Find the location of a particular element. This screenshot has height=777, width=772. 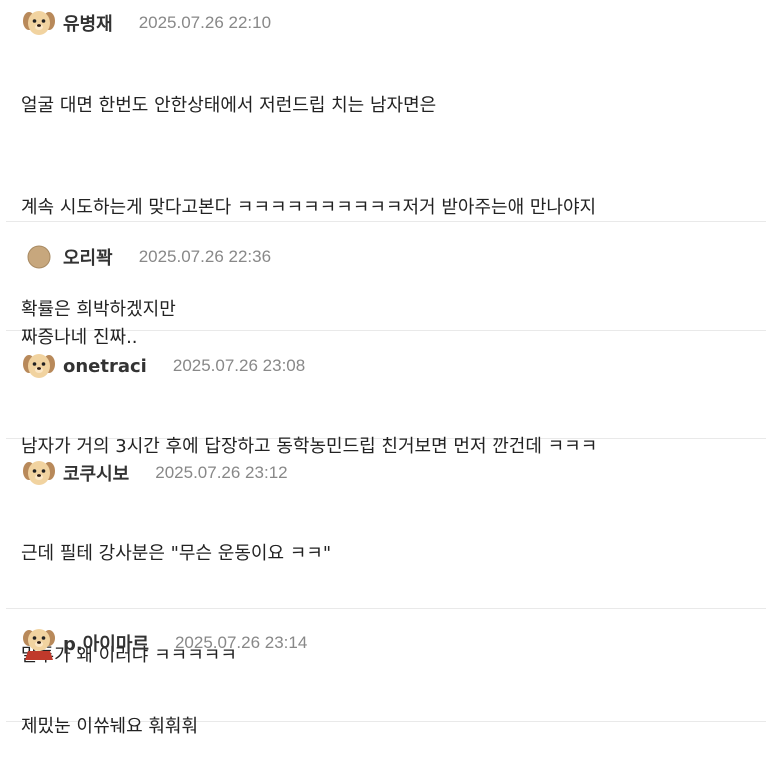

comment-header: 오리꽉 2025.07.26 22:36 is located at coordinates (146, 257).